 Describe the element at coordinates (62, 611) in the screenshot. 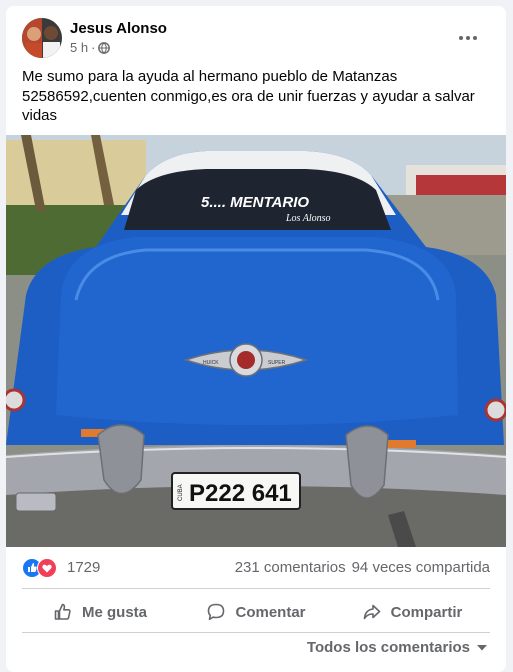

I see `thumbs-up-icon` at that location.